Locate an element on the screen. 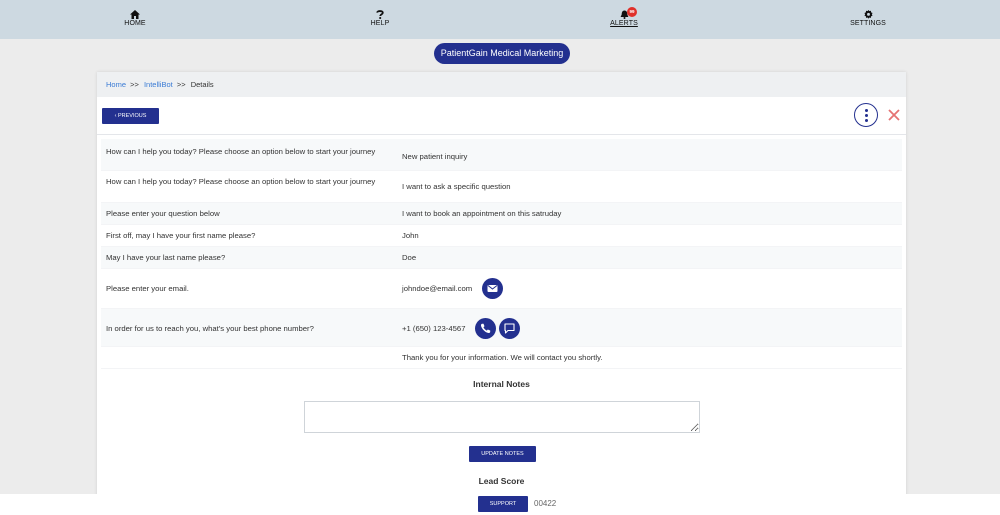 The height and width of the screenshot is (515, 1000). envelope-icon is located at coordinates (492, 288).